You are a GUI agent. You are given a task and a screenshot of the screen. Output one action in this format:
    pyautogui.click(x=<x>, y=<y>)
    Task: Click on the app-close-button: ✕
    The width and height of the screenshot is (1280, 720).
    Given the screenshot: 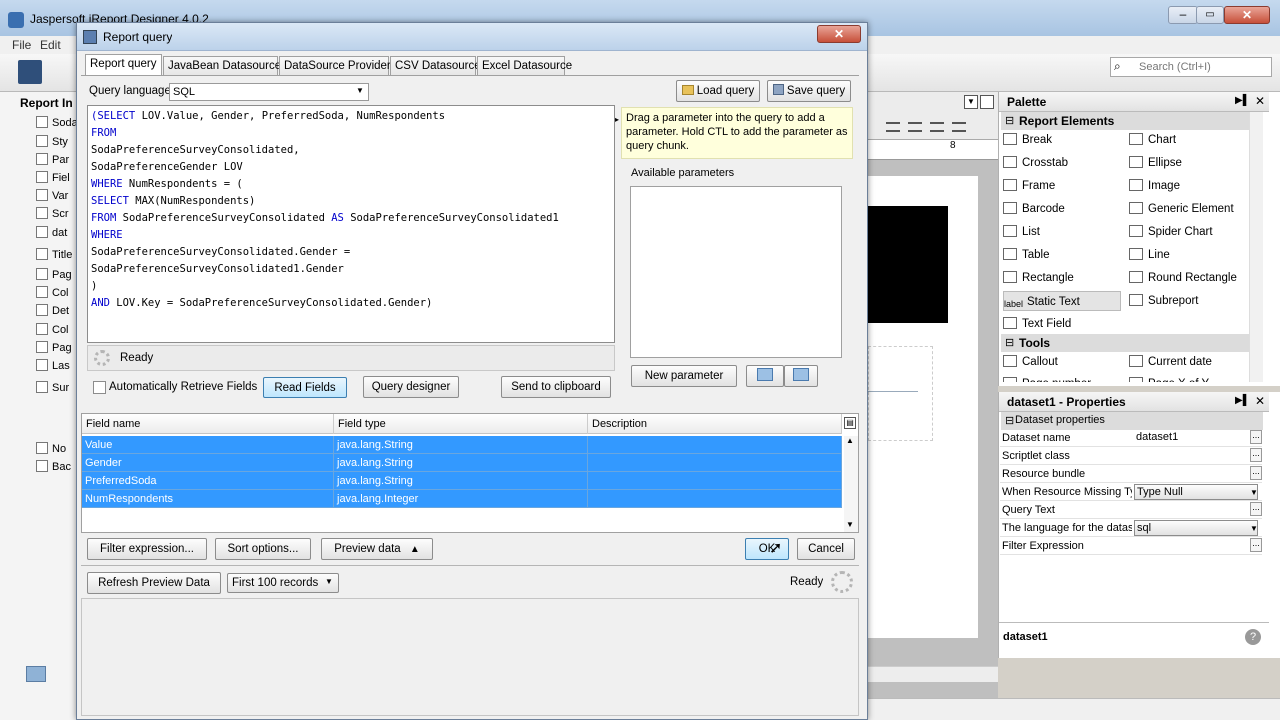 What is the action you would take?
    pyautogui.click(x=1247, y=15)
    